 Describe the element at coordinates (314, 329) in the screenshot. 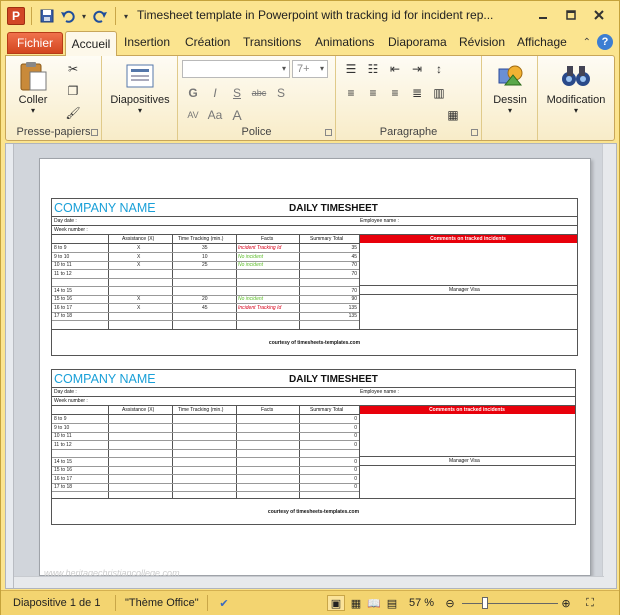

I see `divider` at that location.